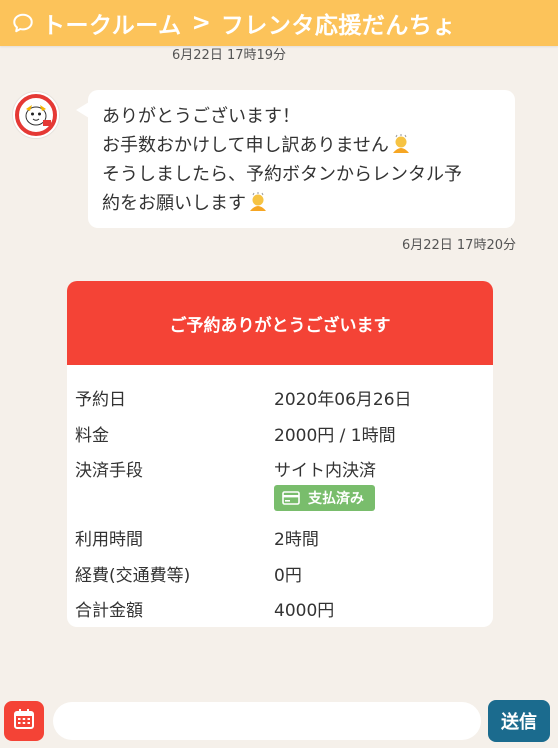  Describe the element at coordinates (109, 471) in the screenshot. I see `payment-method-label: 決済手段` at that location.